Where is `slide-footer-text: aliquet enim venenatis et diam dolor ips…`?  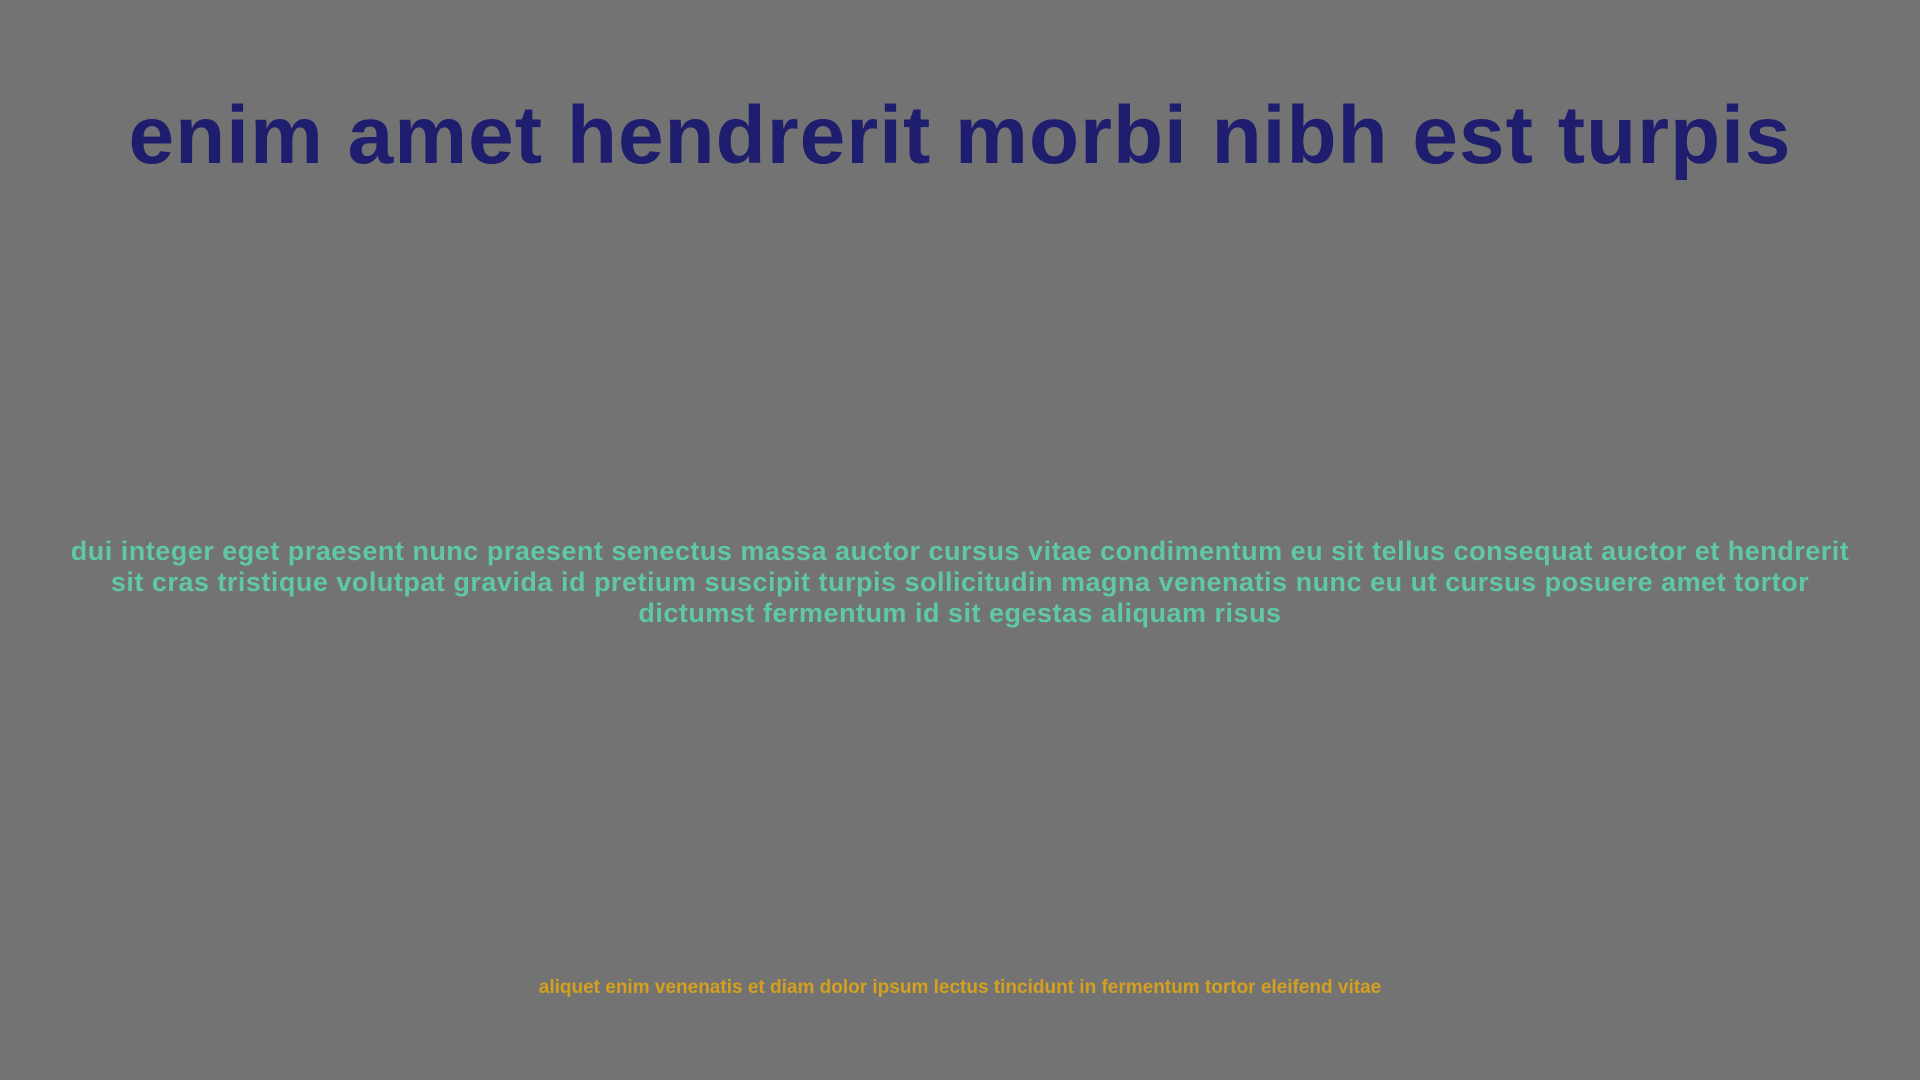
slide-footer-text: aliquet enim venenatis et diam dolor ips… is located at coordinates (960, 987).